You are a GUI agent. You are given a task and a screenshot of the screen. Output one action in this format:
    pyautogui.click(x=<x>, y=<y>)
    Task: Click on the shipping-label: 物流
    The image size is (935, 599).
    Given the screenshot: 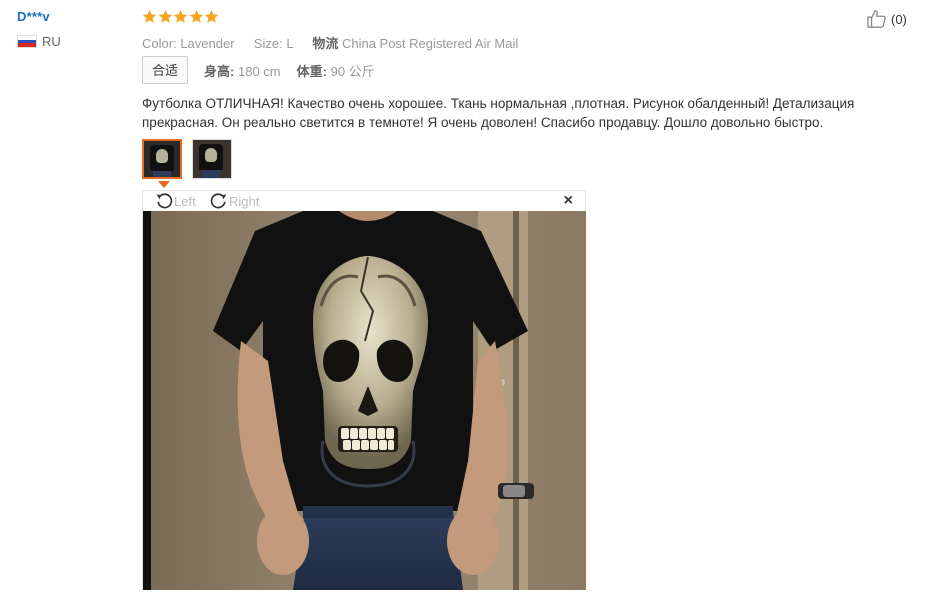 What is the action you would take?
    pyautogui.click(x=325, y=43)
    